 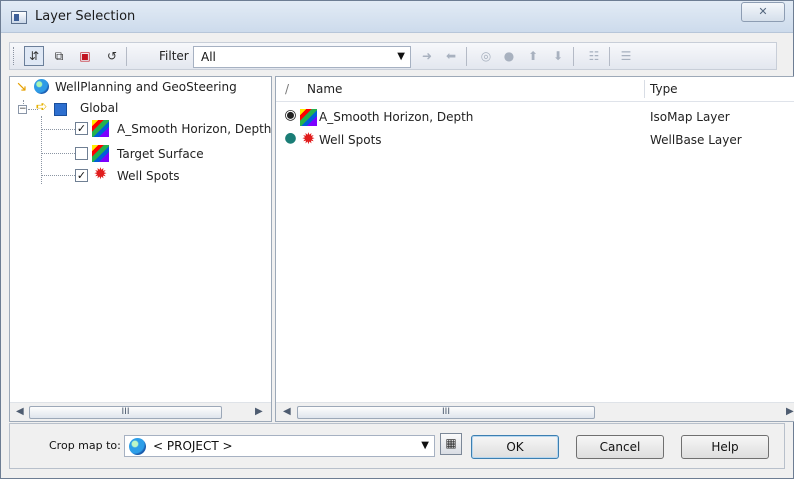 I want to click on toolbar-grip, so click(x=14, y=56).